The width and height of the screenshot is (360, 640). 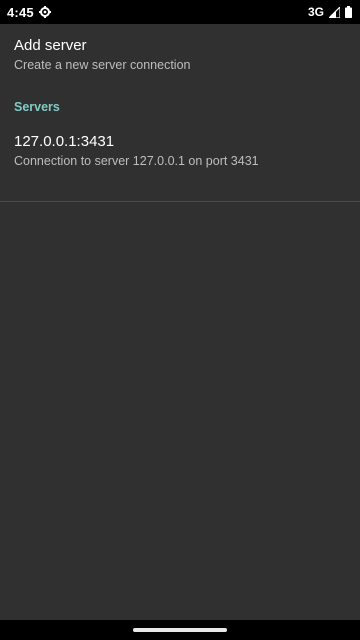 I want to click on server-item-title: 127.0.0.1:3431, so click(x=64, y=141).